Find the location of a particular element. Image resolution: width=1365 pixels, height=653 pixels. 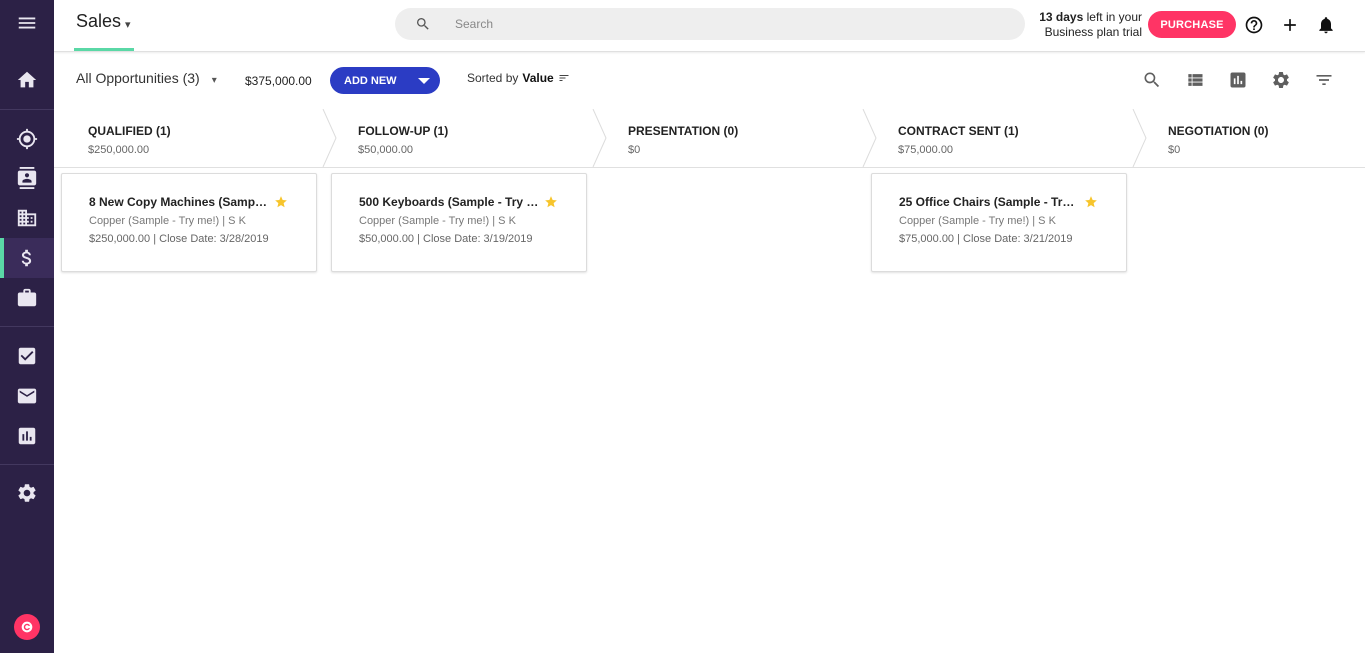

add-new-button: ADD NEW is located at coordinates (385, 80).